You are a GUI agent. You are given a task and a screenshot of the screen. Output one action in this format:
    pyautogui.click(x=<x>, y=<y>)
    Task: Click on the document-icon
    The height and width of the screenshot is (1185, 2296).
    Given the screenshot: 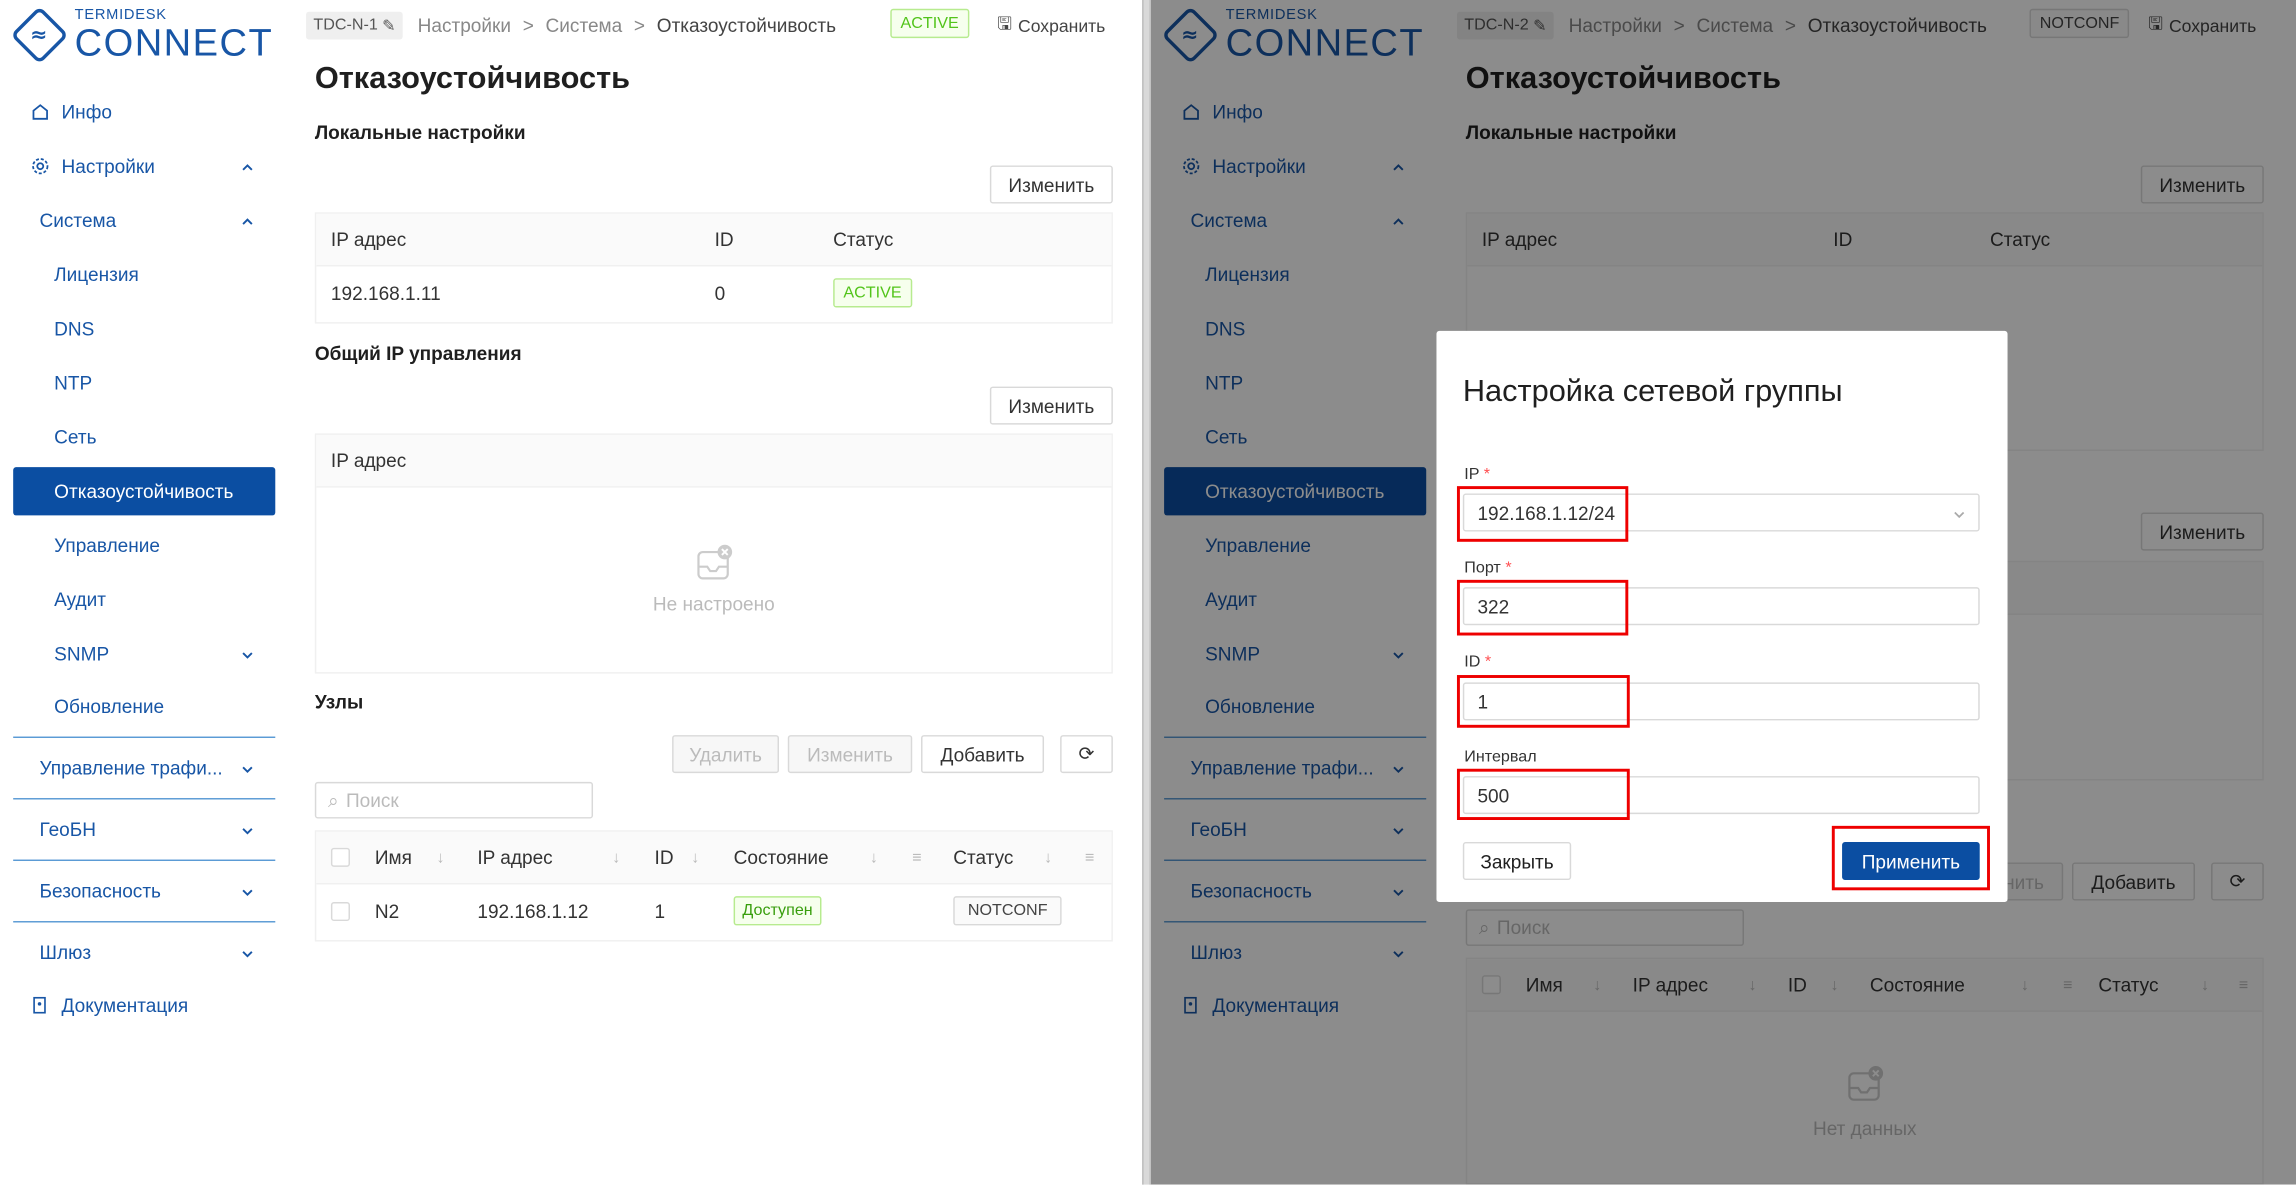 What is the action you would take?
    pyautogui.click(x=39, y=1005)
    